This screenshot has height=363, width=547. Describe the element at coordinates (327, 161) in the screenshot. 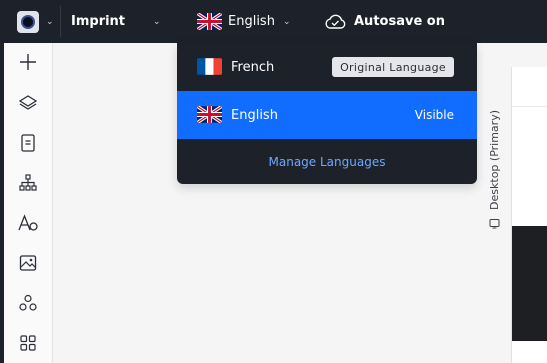

I see `manage-languages-link: Manage Languages` at that location.